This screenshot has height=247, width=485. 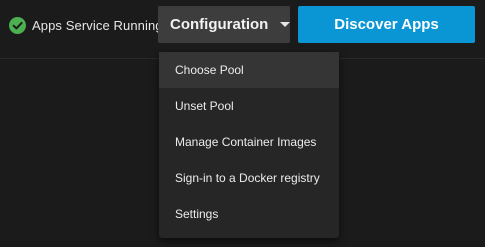 What do you see at coordinates (204, 106) in the screenshot?
I see `menu-item-label: Unset Pool` at bounding box center [204, 106].